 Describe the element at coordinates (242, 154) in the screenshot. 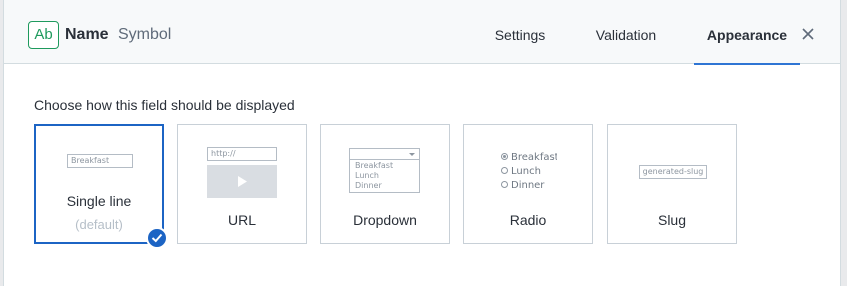

I see `url-preview: http://` at that location.